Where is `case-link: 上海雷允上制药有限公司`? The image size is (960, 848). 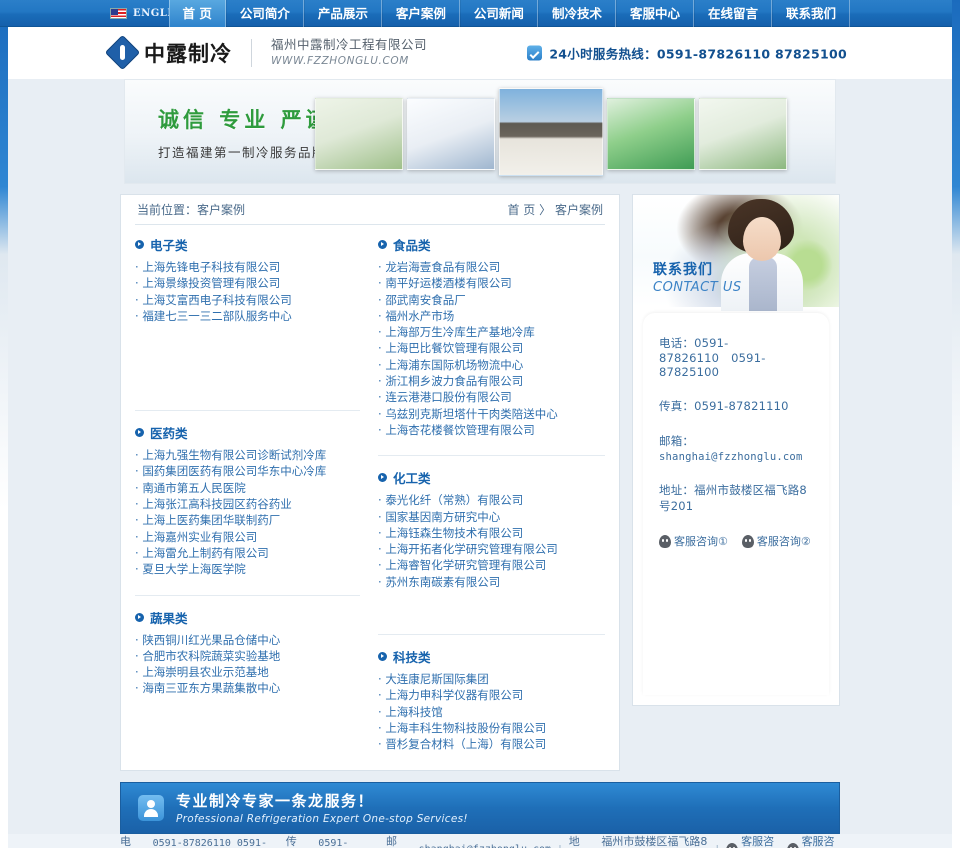
case-link: 上海雷允上制药有限公司 is located at coordinates (205, 553).